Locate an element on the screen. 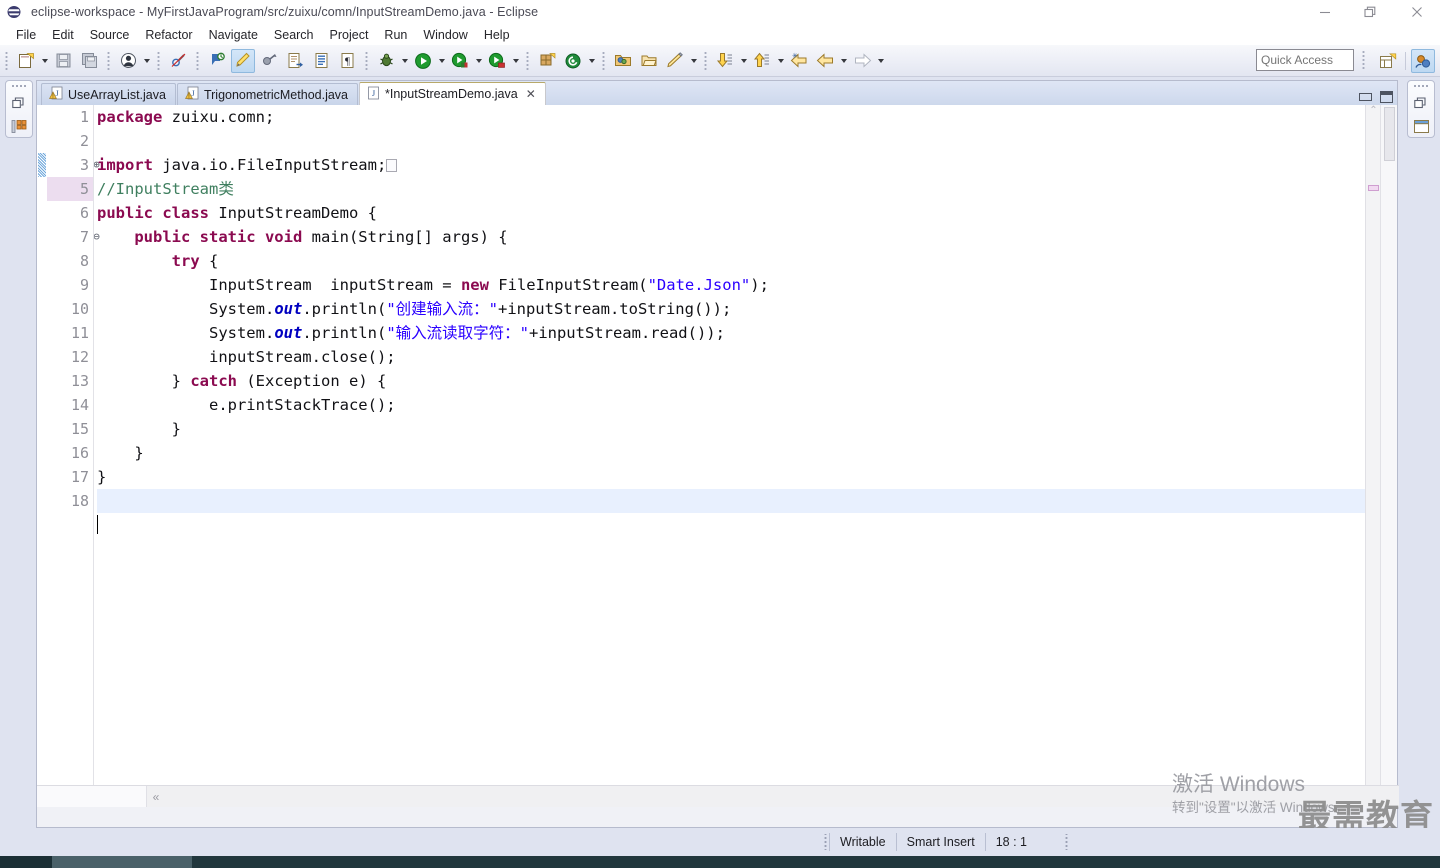 The image size is (1440, 868). line-number: 3 ⊕ is located at coordinates (73, 165).